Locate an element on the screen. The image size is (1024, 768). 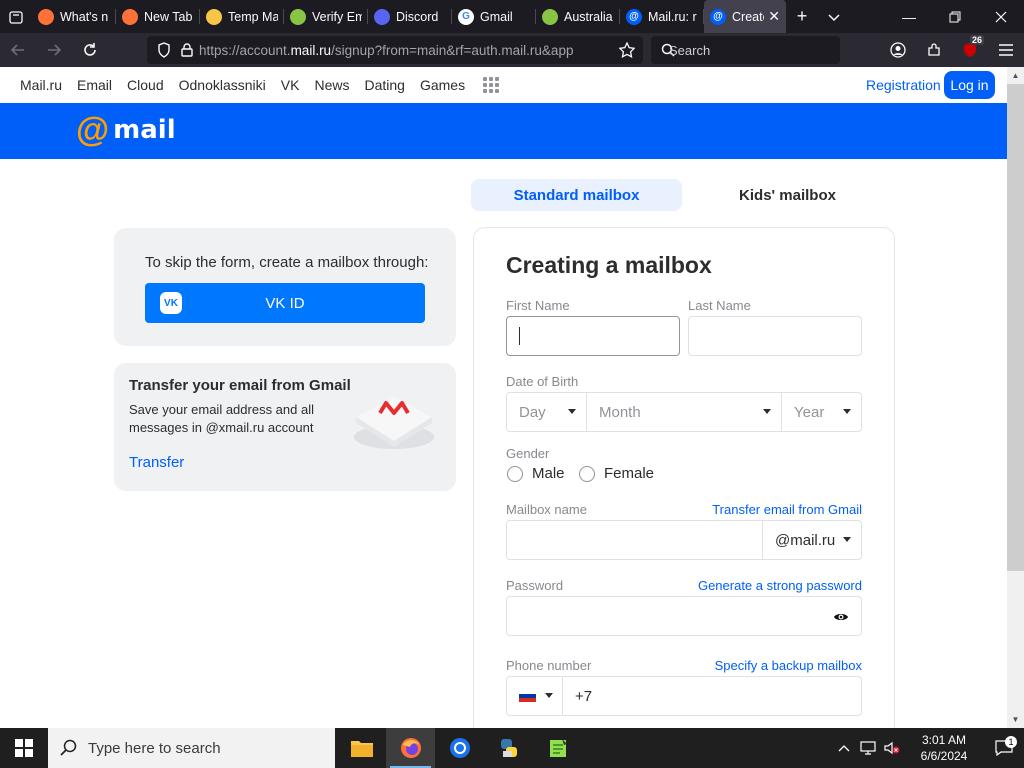
tab-kids-mailbox: Kids' mailbox is located at coordinates (787, 195).